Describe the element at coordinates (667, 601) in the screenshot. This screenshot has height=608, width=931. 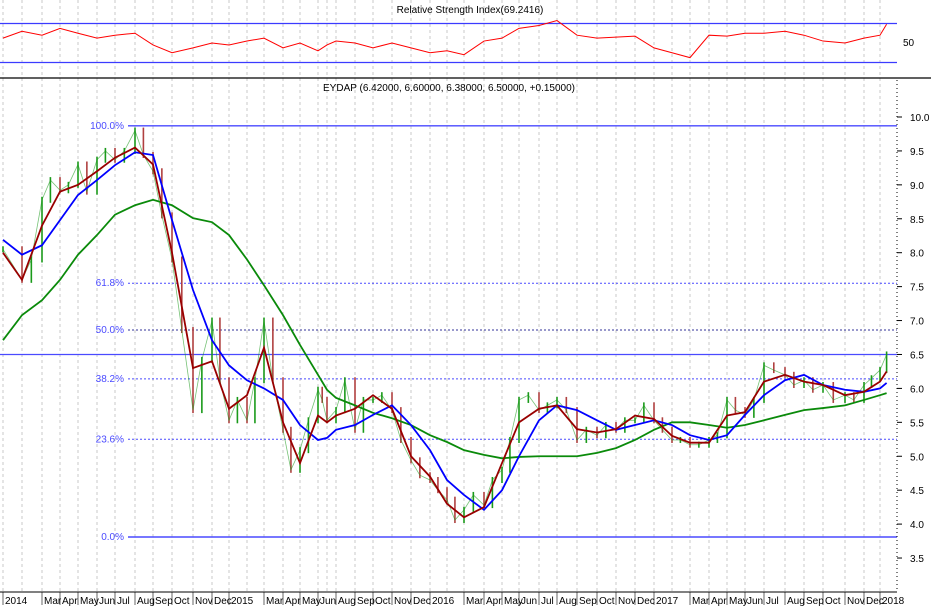
I see `x-tick-label: 2017` at that location.